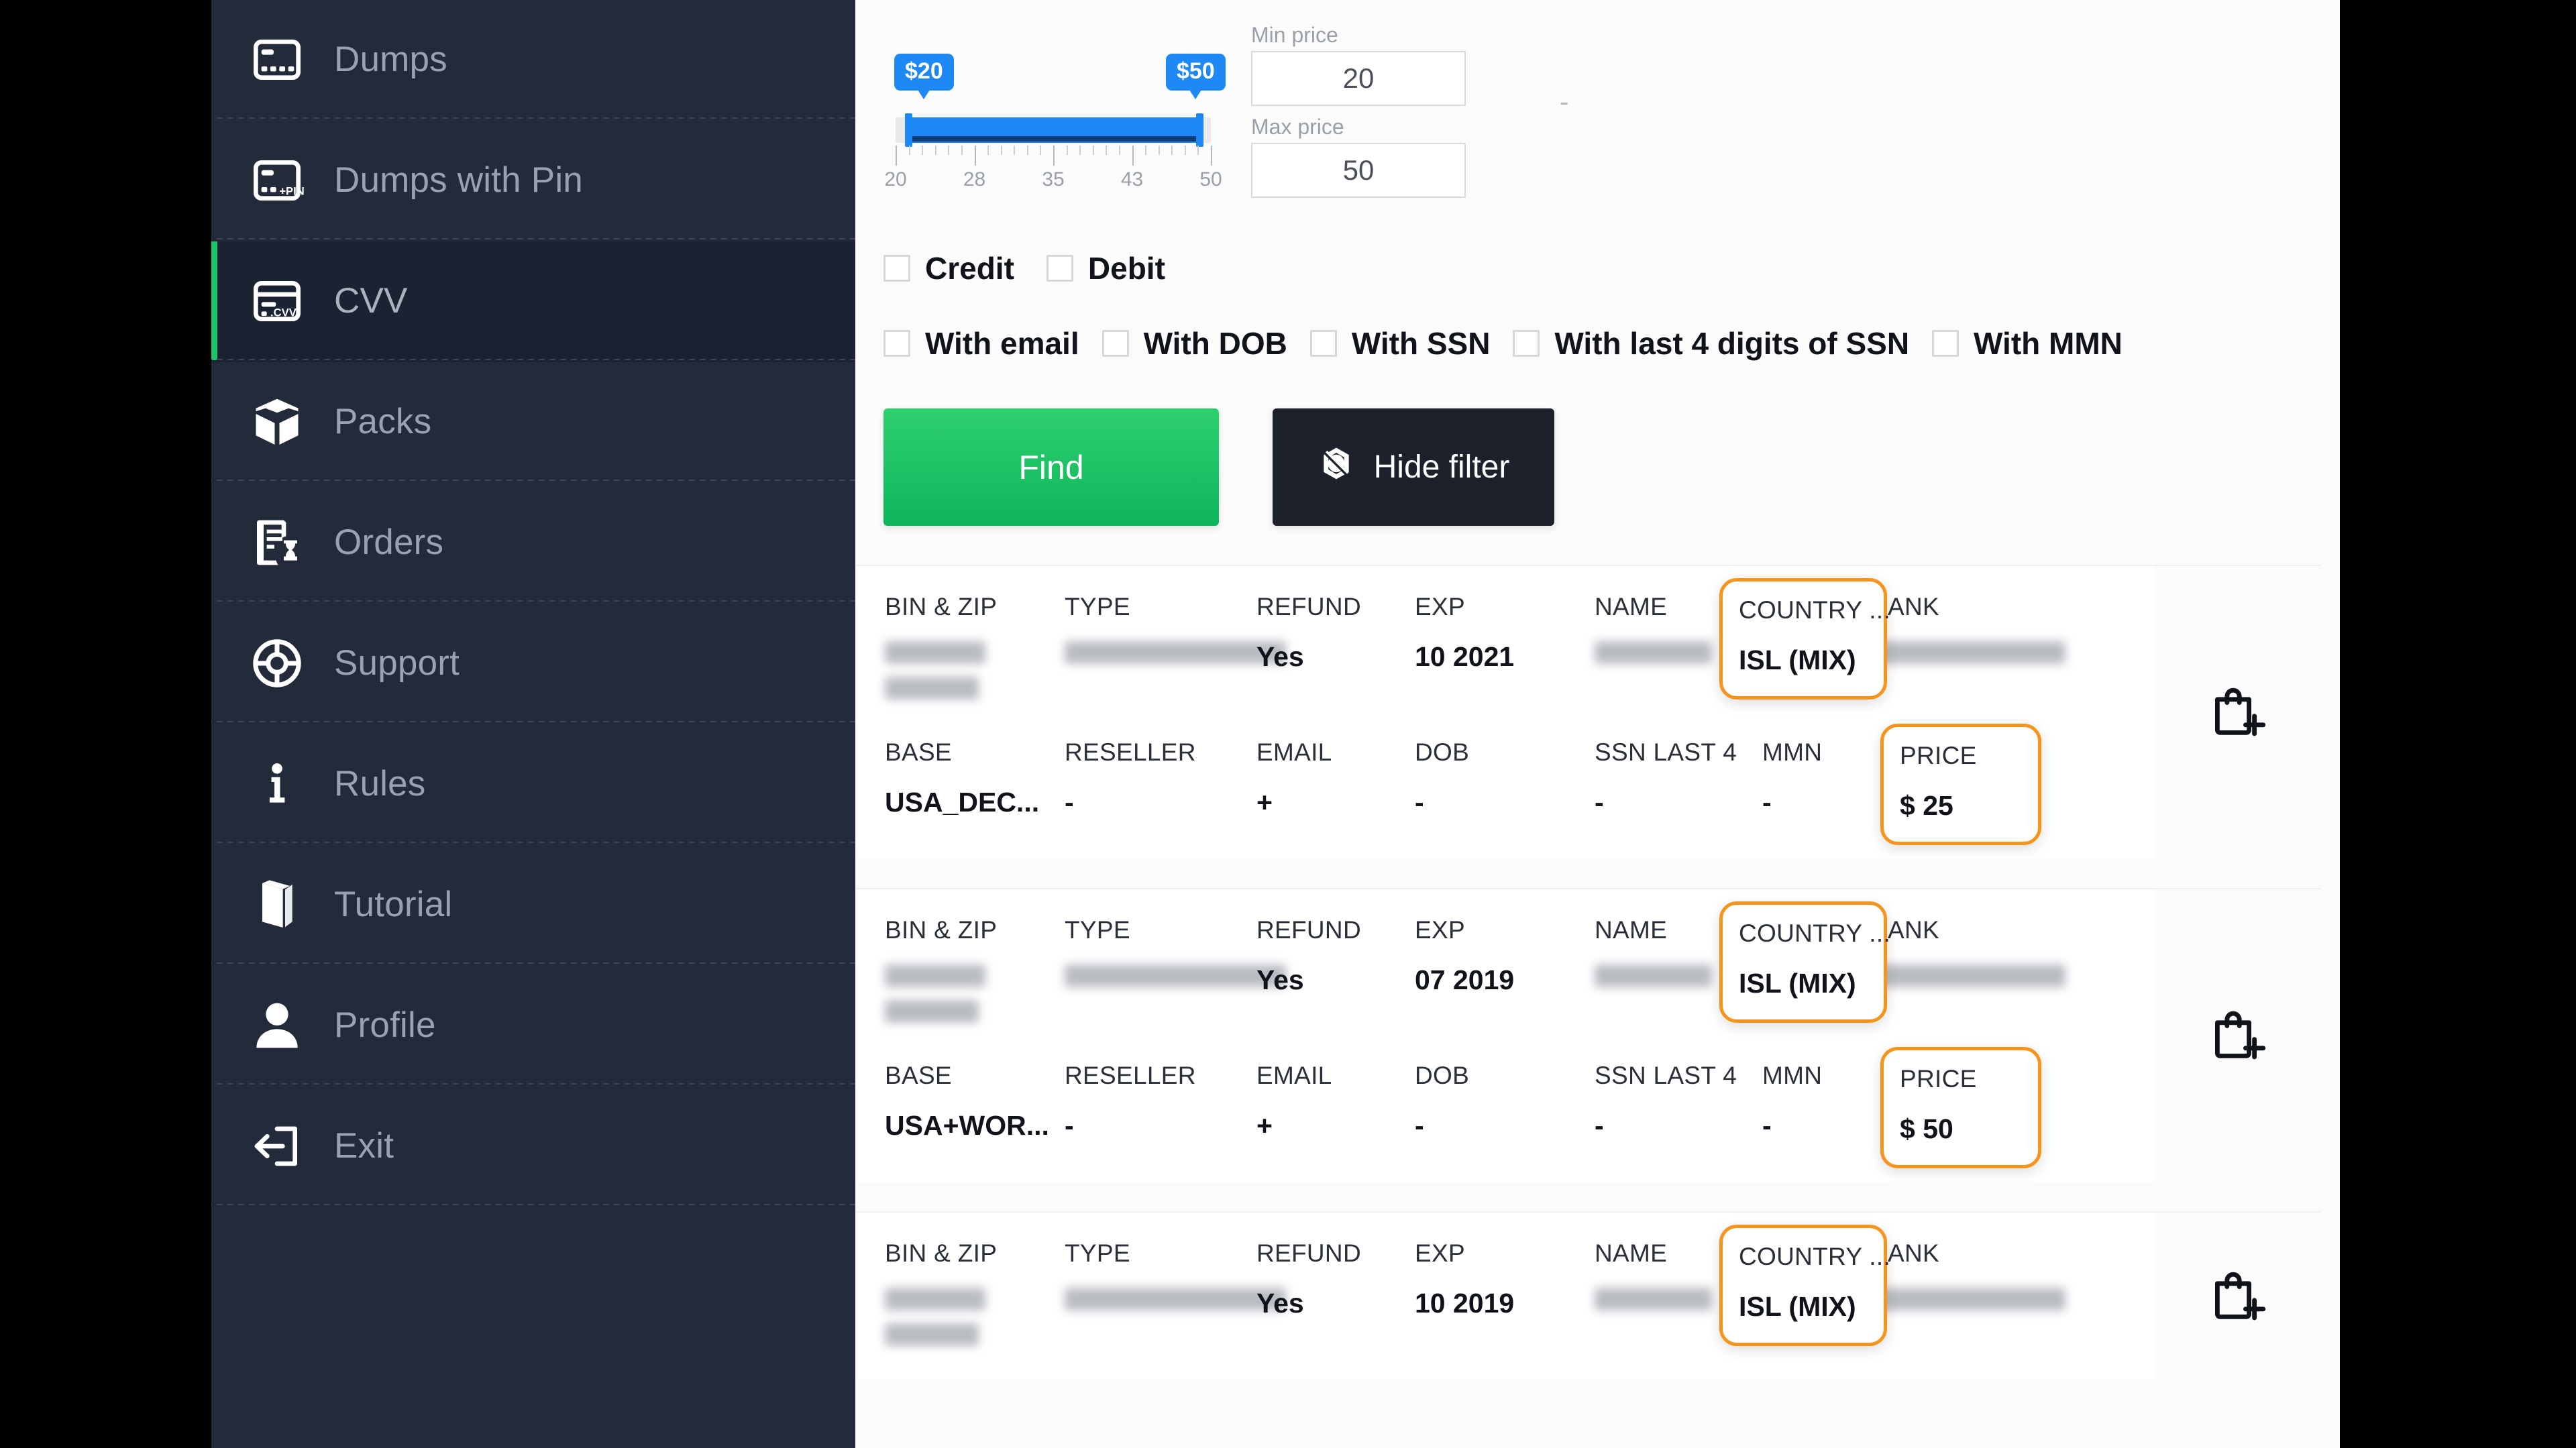 The width and height of the screenshot is (2576, 1448). I want to click on slider-max-bubble: $50, so click(1196, 76).